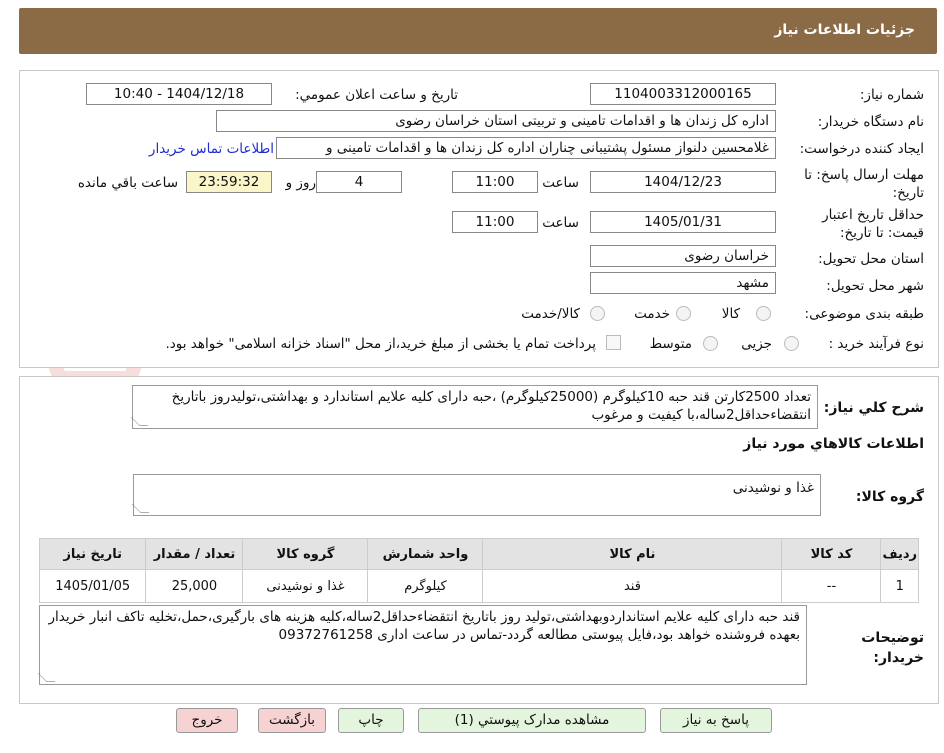 Image resolution: width=944 pixels, height=753 pixels. What do you see at coordinates (683, 182) in the screenshot?
I see `deadline-date-field: 1404/12/23` at bounding box center [683, 182].